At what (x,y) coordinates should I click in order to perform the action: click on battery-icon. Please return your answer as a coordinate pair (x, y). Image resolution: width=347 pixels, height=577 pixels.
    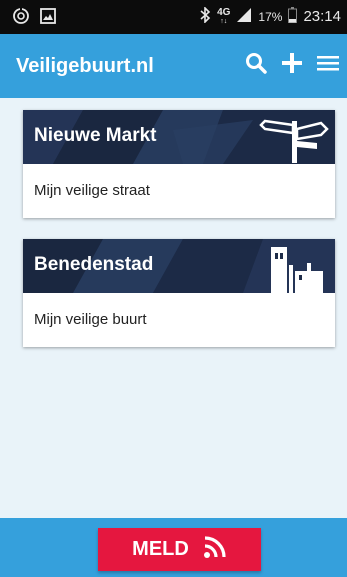
    Looking at the image, I should click on (293, 16).